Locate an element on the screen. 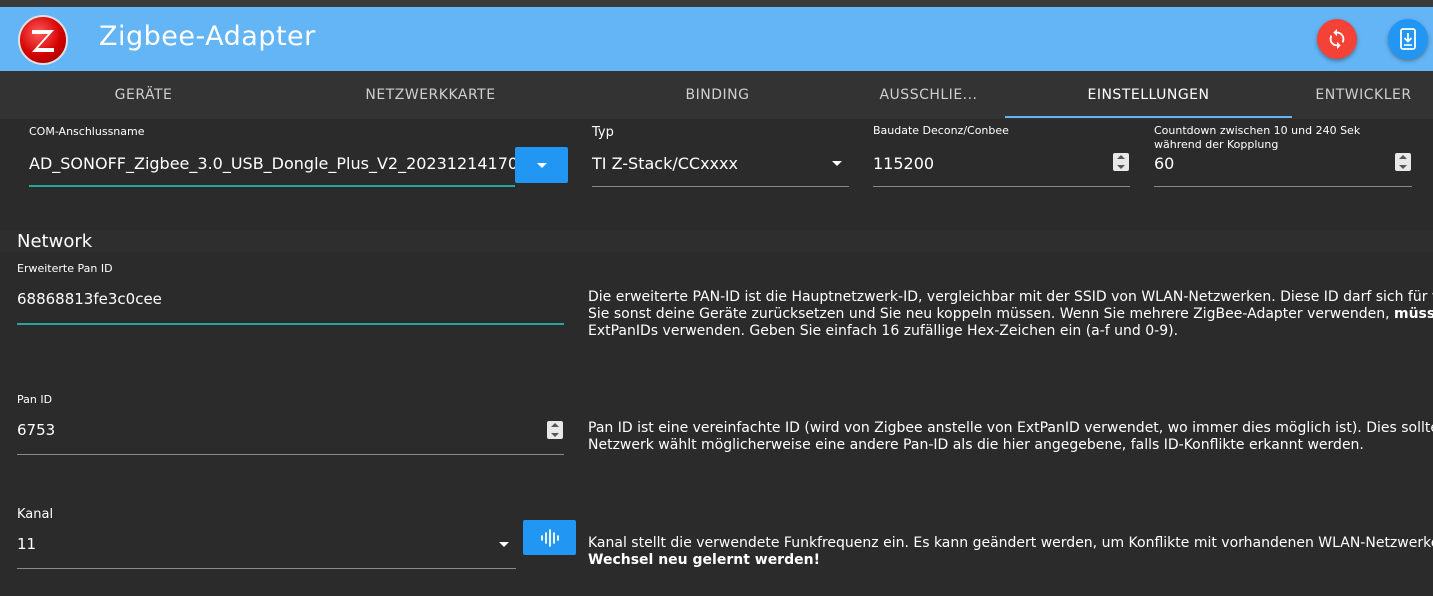  ext-pan-id-underline is located at coordinates (290, 324).